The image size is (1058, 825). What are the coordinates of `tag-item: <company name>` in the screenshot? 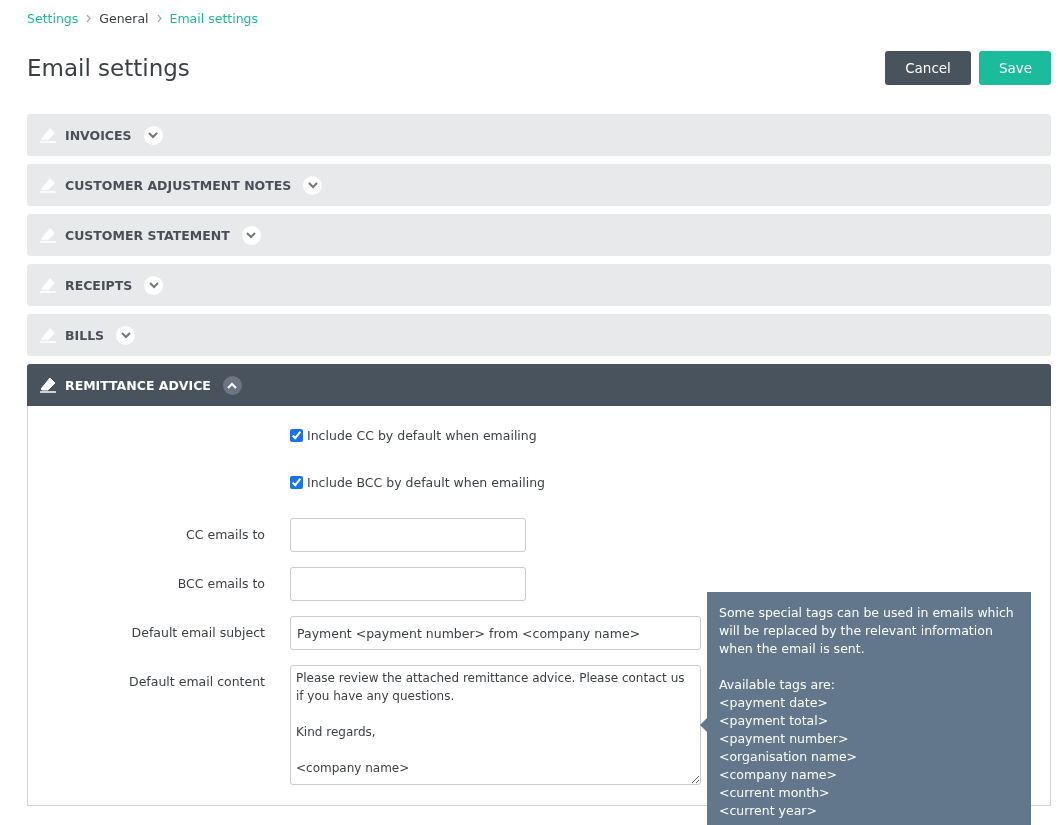 It's located at (778, 775).